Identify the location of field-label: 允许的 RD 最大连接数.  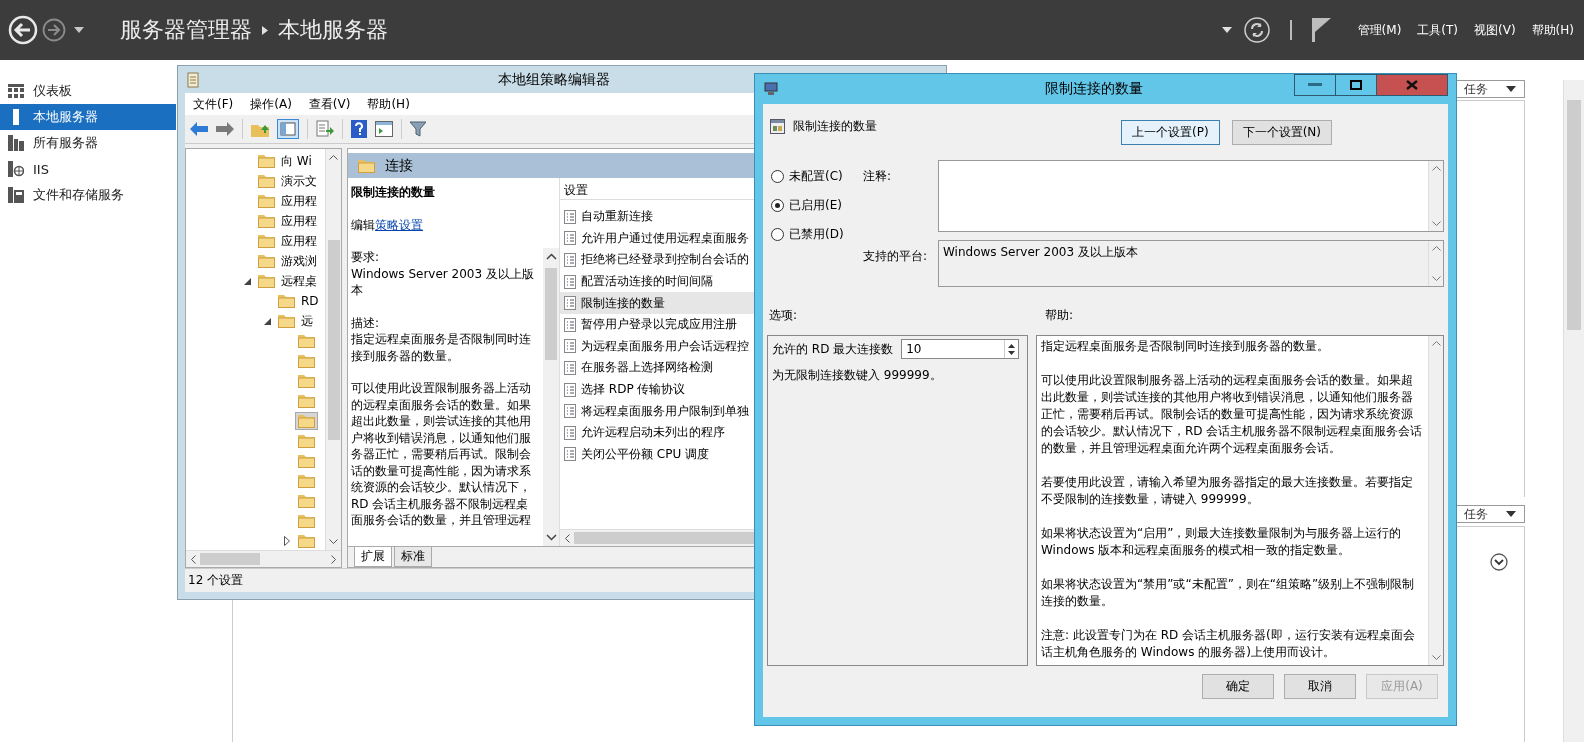
(833, 349).